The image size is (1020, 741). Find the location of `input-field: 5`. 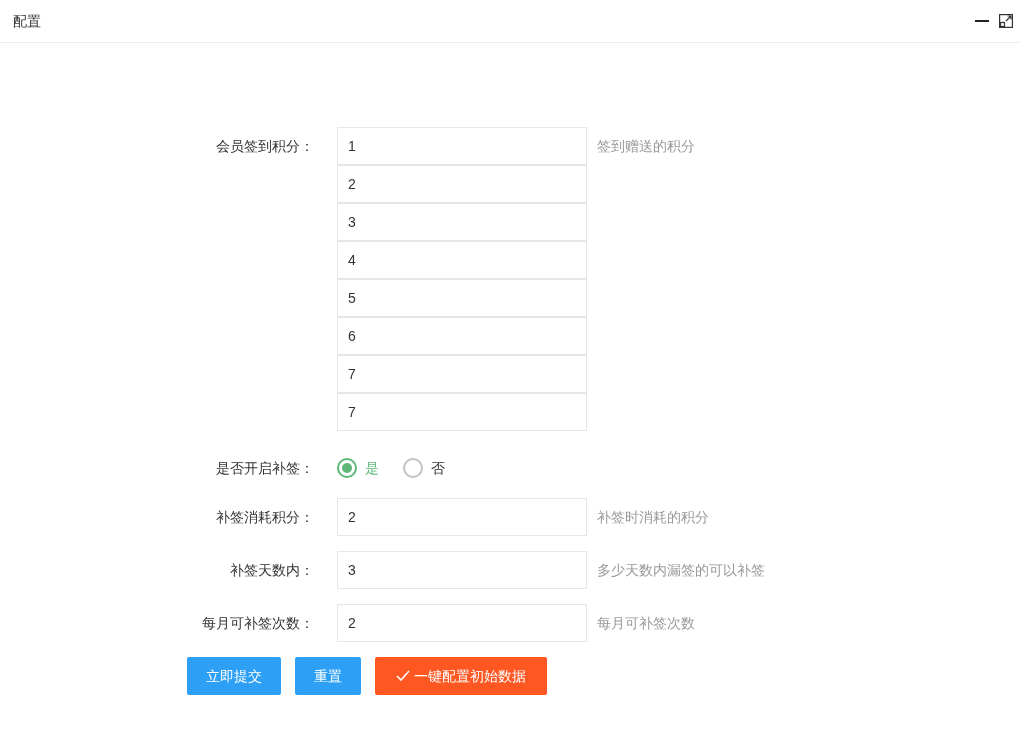

input-field: 5 is located at coordinates (462, 298).